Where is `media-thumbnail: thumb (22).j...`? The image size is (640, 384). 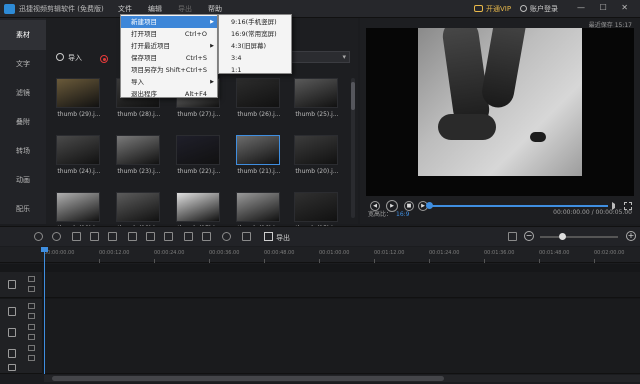
media-thumbnail: thumb (22).j... is located at coordinates (198, 158).